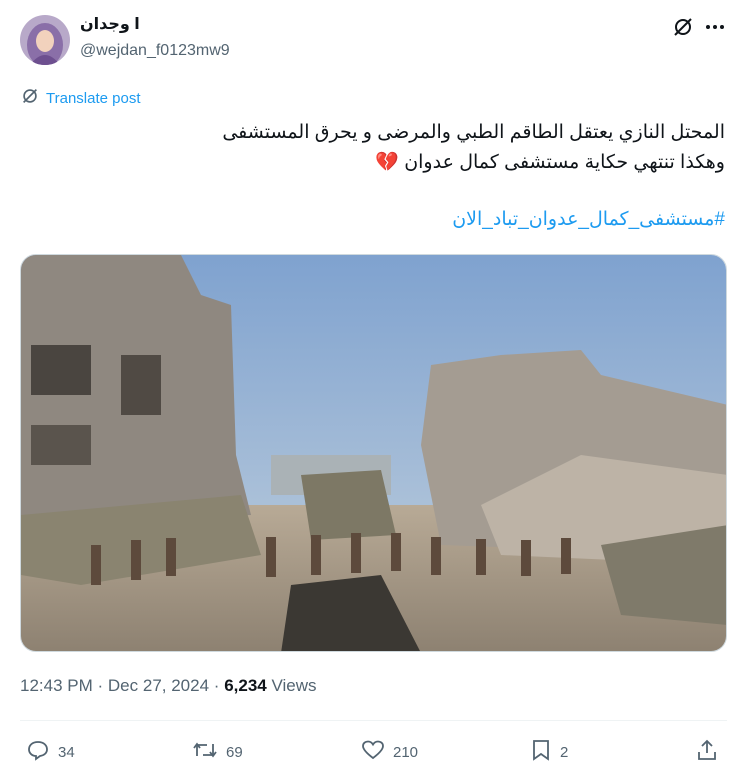  I want to click on share-button, so click(707, 752).